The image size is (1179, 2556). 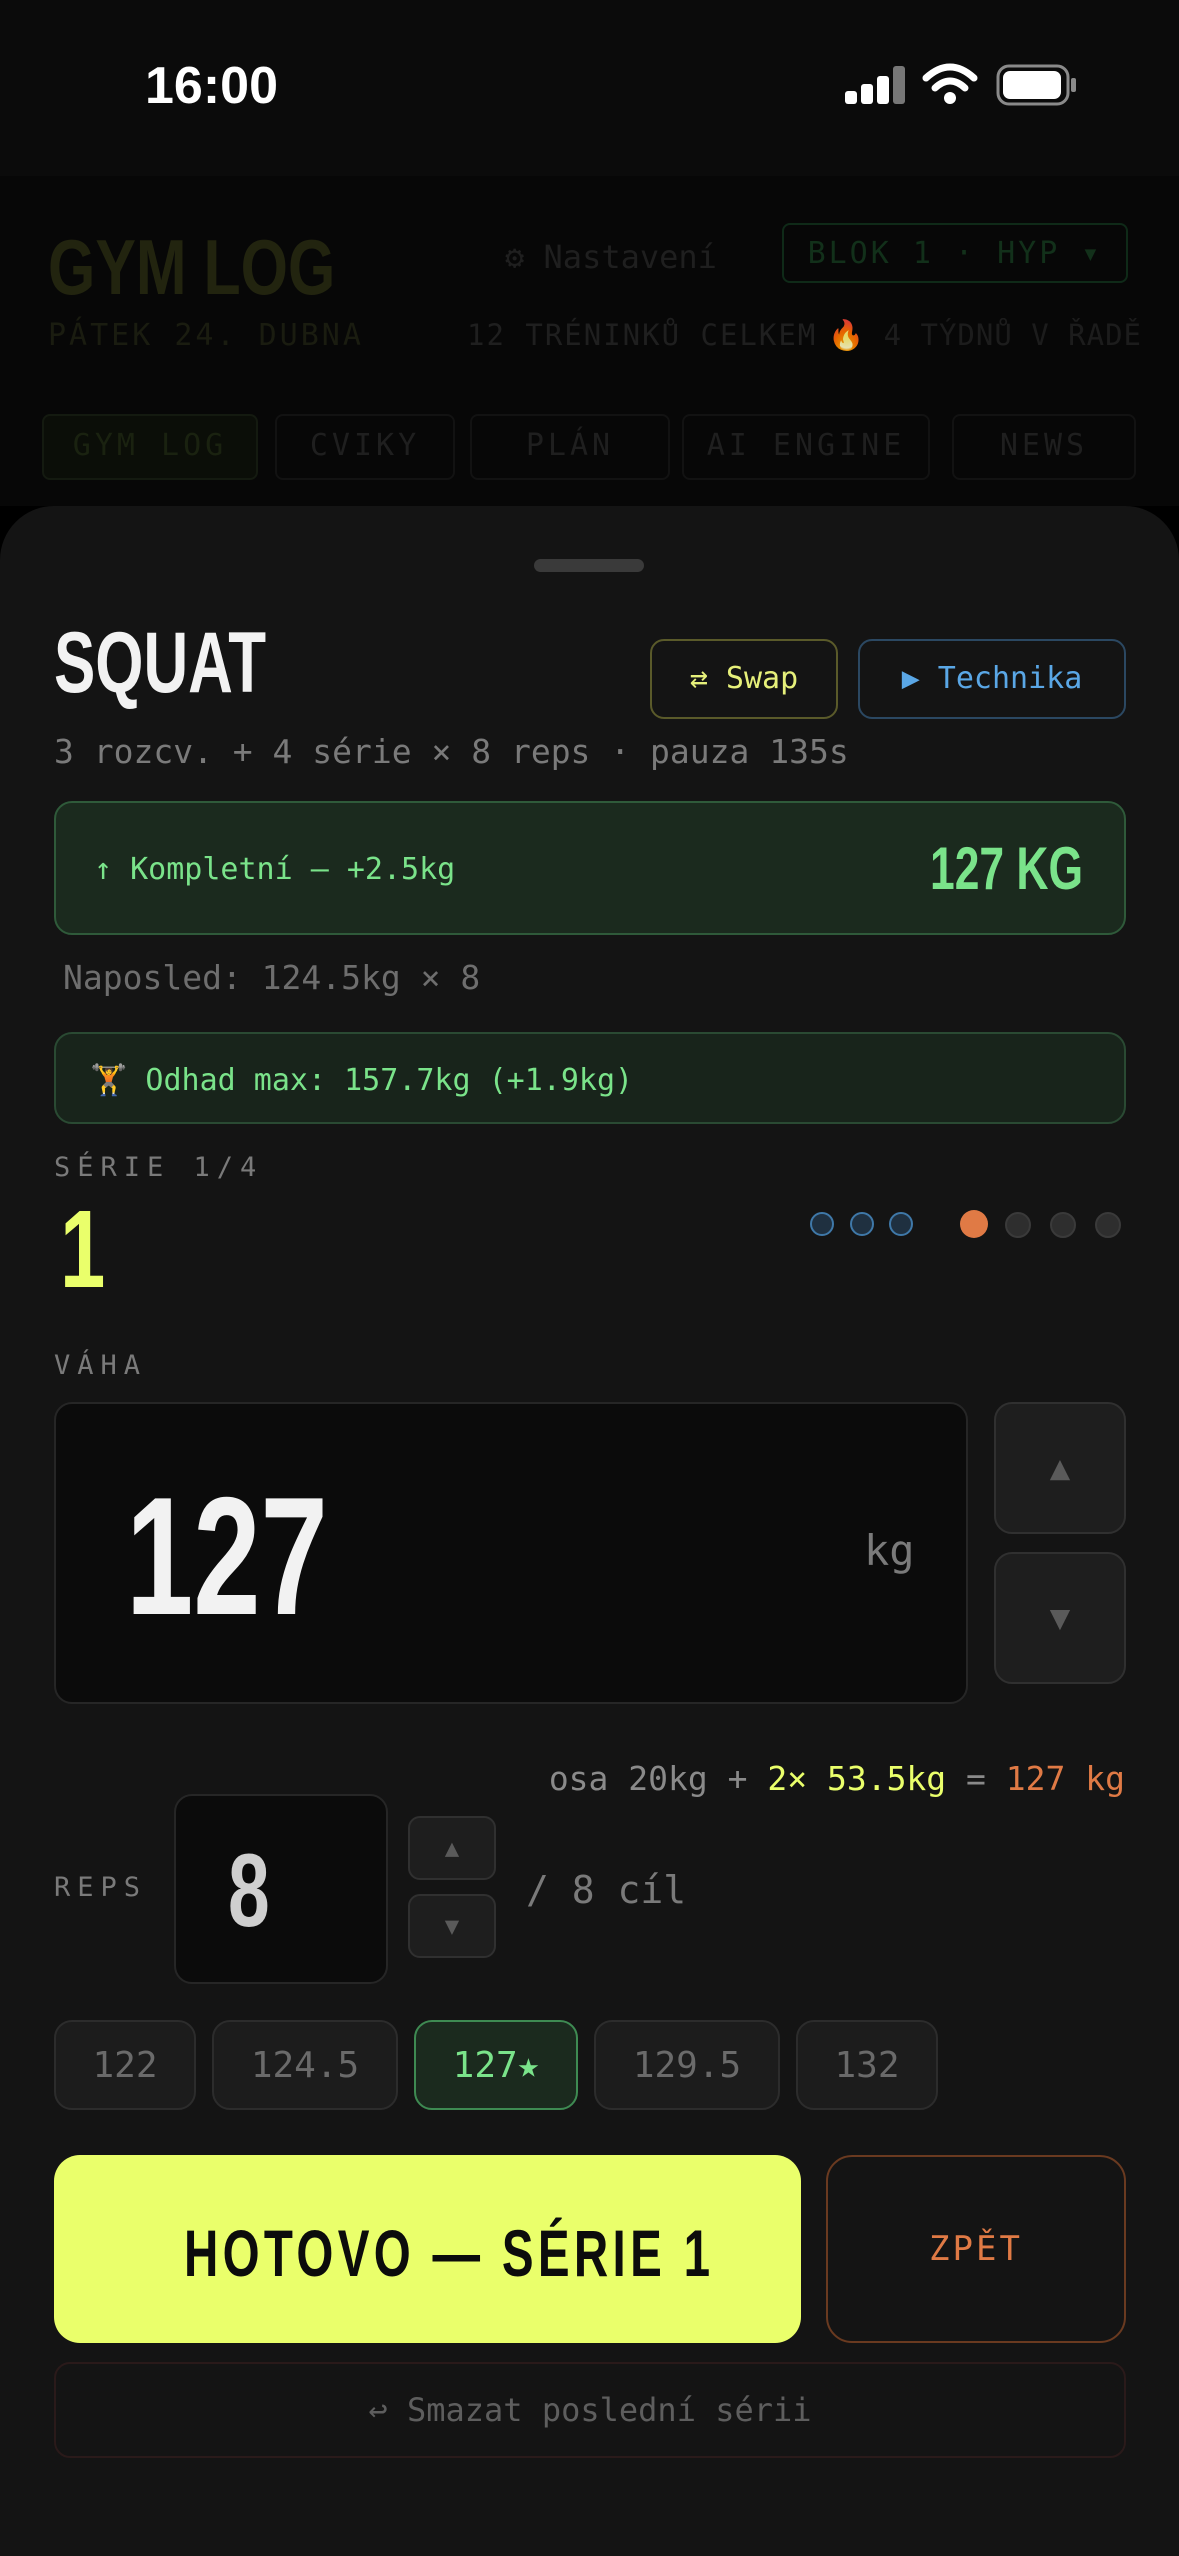 What do you see at coordinates (867, 2065) in the screenshot?
I see `quick-weight-chip: 132` at bounding box center [867, 2065].